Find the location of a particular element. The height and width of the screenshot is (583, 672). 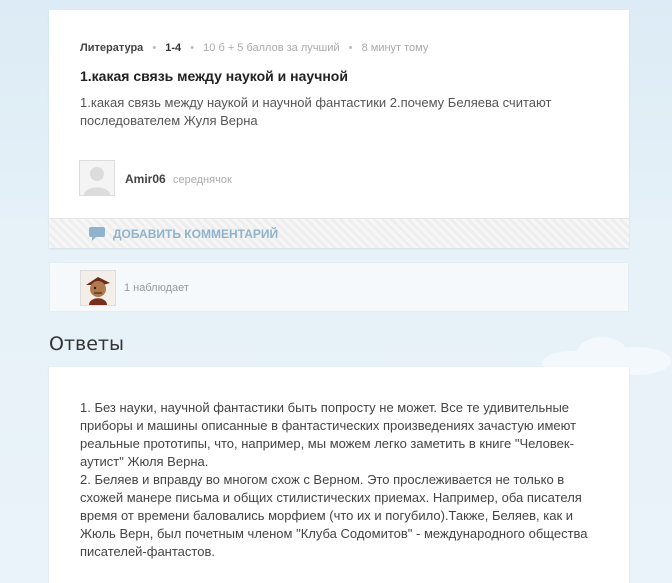

watchers-card: 1 наблюдает is located at coordinates (339, 287).